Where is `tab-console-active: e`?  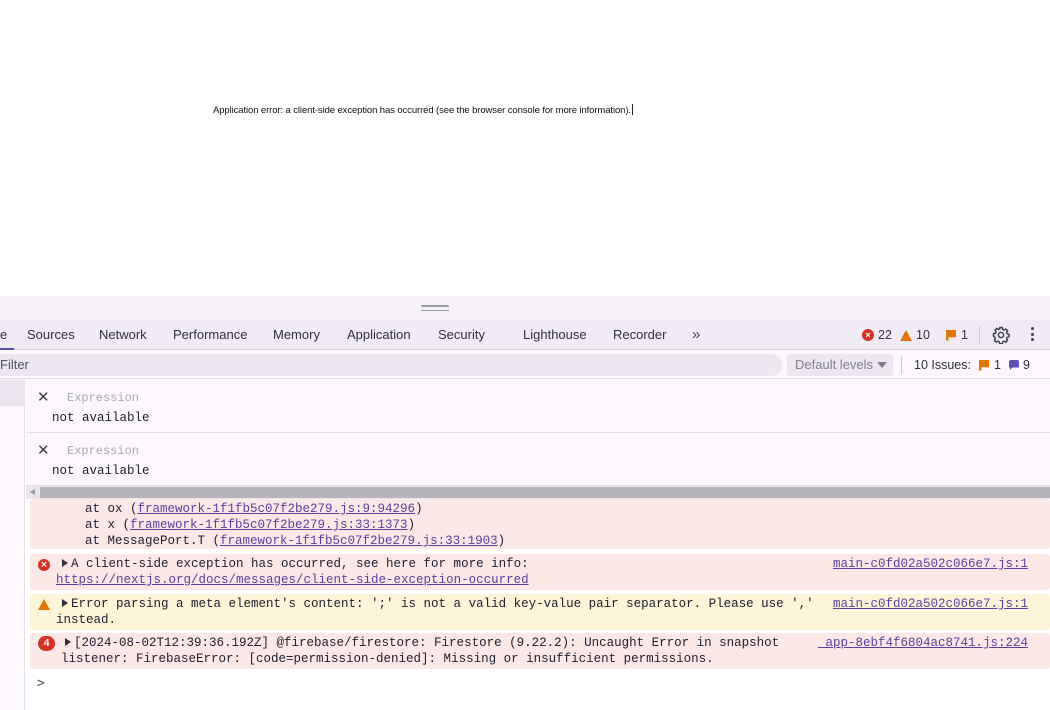
tab-console-active: e is located at coordinates (3, 335).